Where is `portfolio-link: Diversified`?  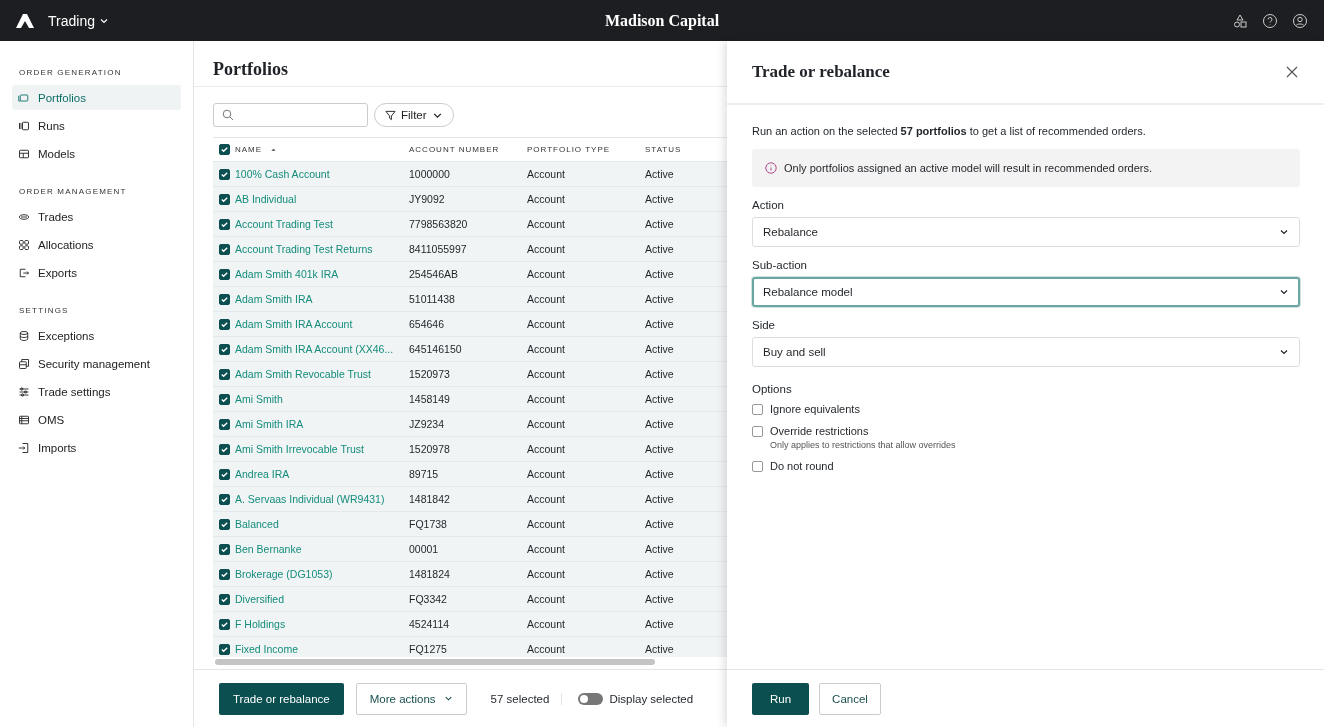
portfolio-link: Diversified is located at coordinates (259, 599).